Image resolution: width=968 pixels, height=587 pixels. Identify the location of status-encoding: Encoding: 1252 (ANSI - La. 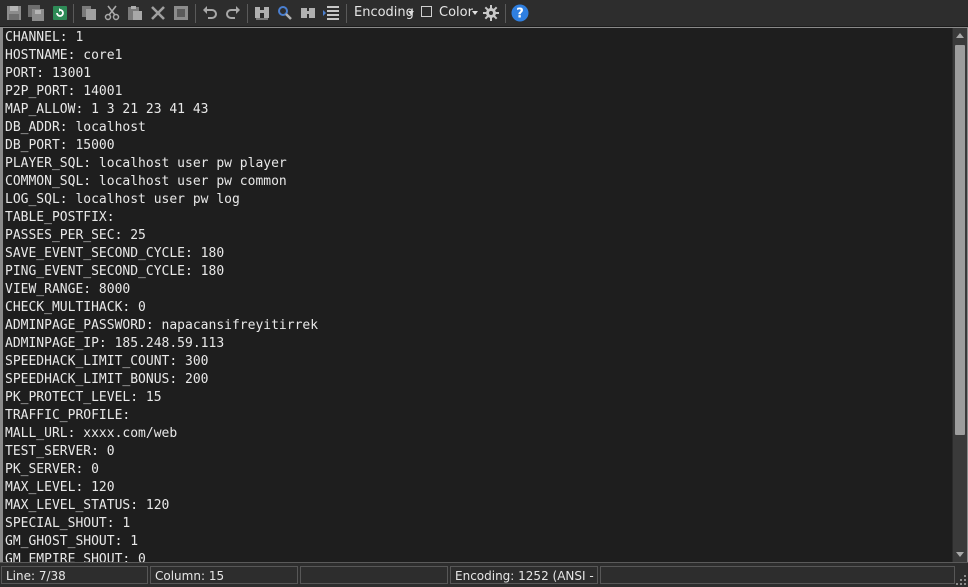
(524, 575).